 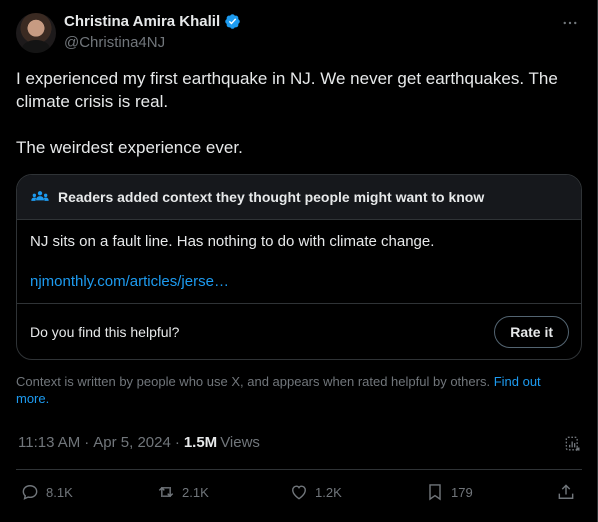 I want to click on more-options-button, so click(x=570, y=23).